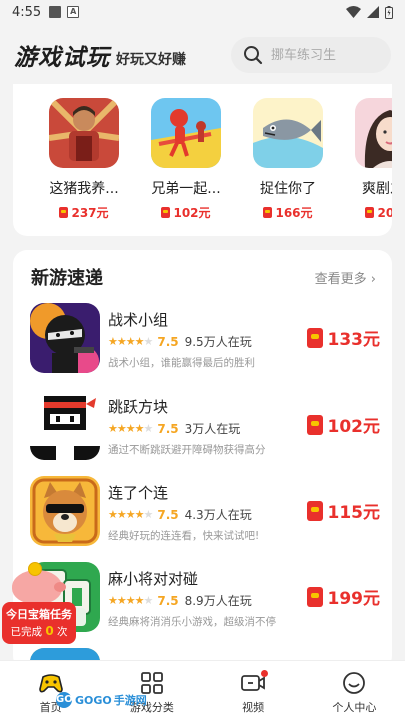 Image resolution: width=405 pixels, height=721 pixels. I want to click on top-game-reward: 102元, so click(186, 212).